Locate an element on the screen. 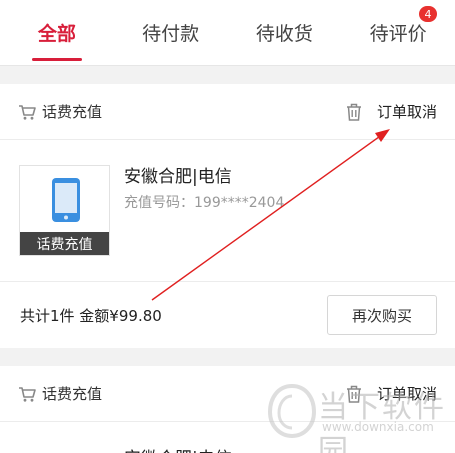  rebuy-button: 再次购买 is located at coordinates (382, 315).